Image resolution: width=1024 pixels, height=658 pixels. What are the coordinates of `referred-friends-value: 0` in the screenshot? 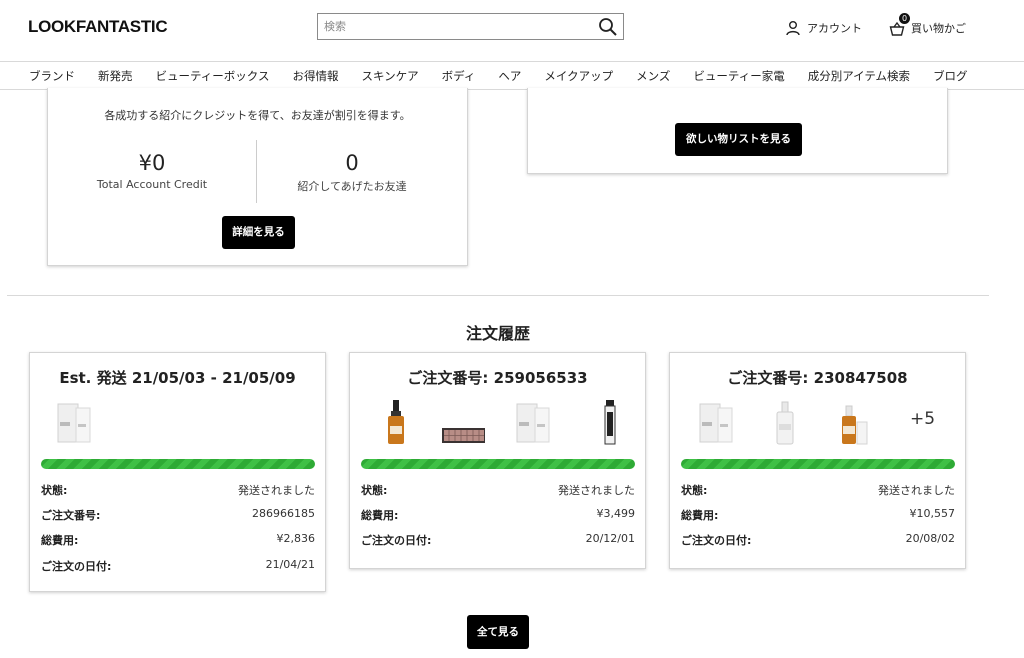 It's located at (352, 163).